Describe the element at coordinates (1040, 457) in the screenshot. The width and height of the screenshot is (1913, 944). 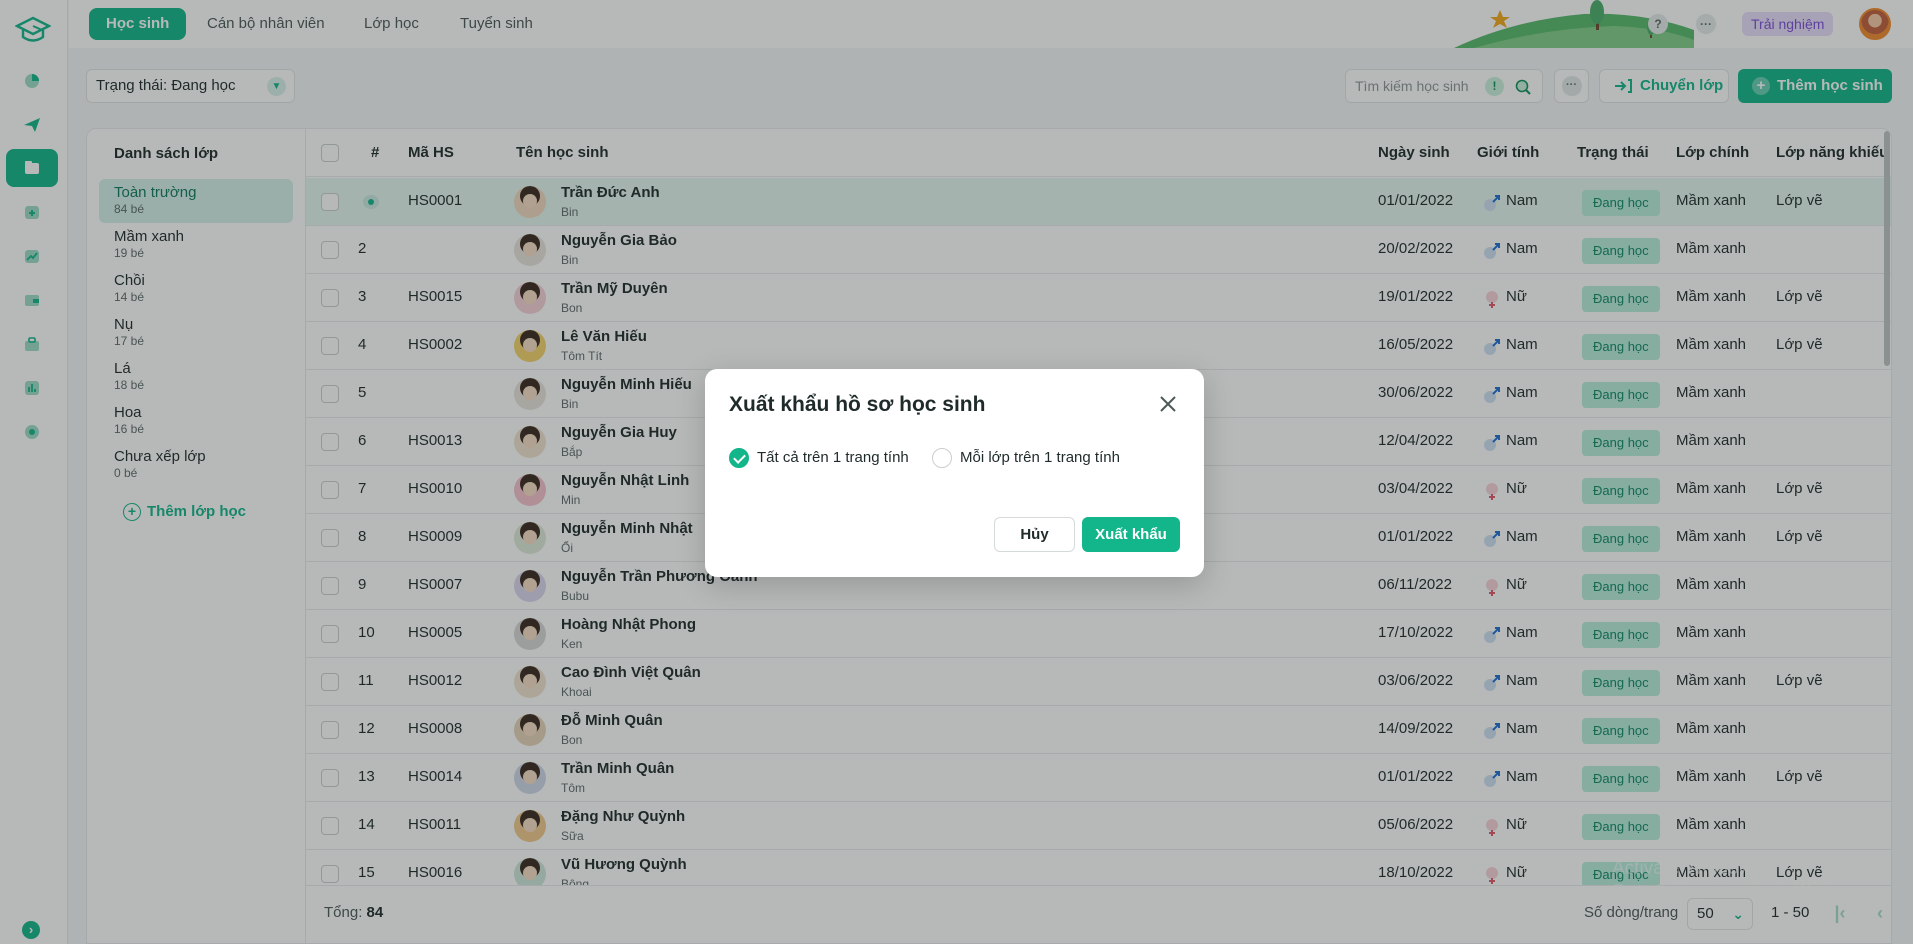
I see `option-each-label: Mỗi lớp trên 1 trang tính` at that location.